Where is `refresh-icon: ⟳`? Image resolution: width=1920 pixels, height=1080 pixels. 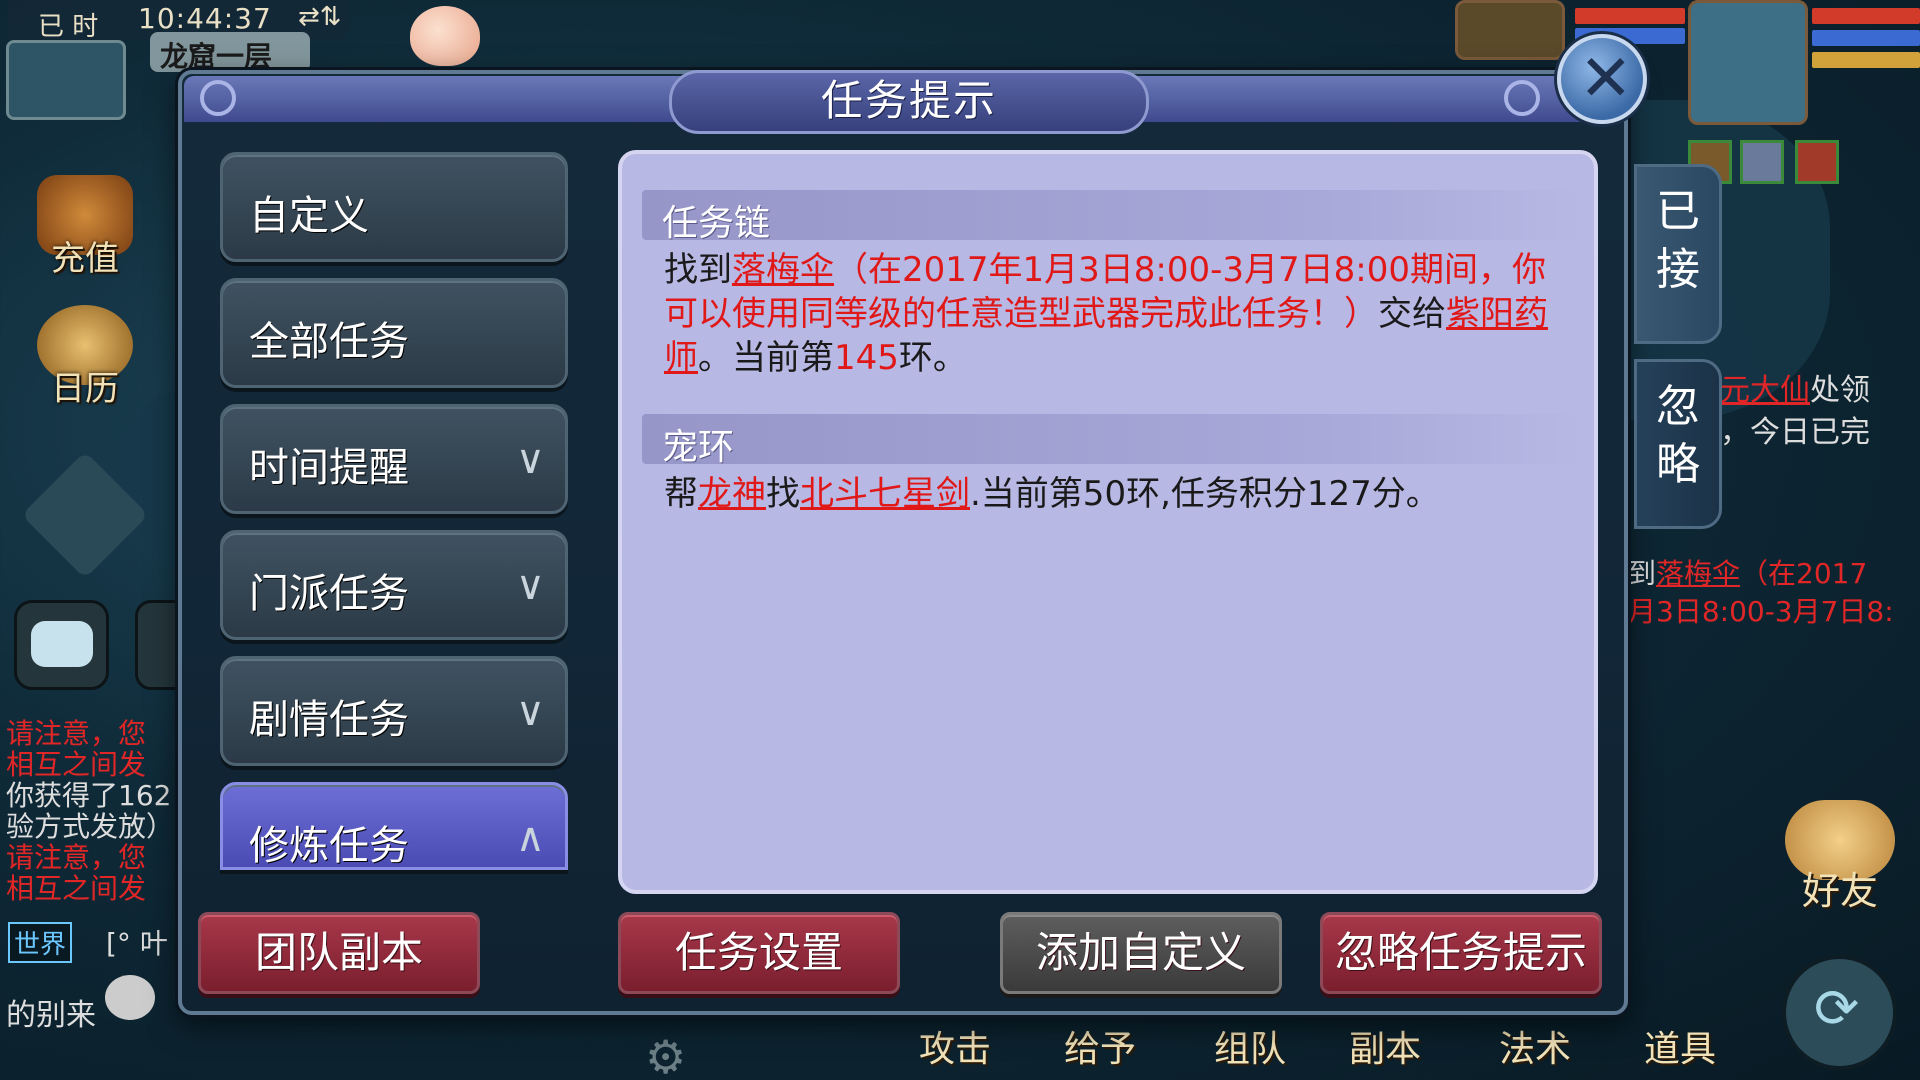
refresh-icon: ⟳ is located at coordinates (1837, 1008).